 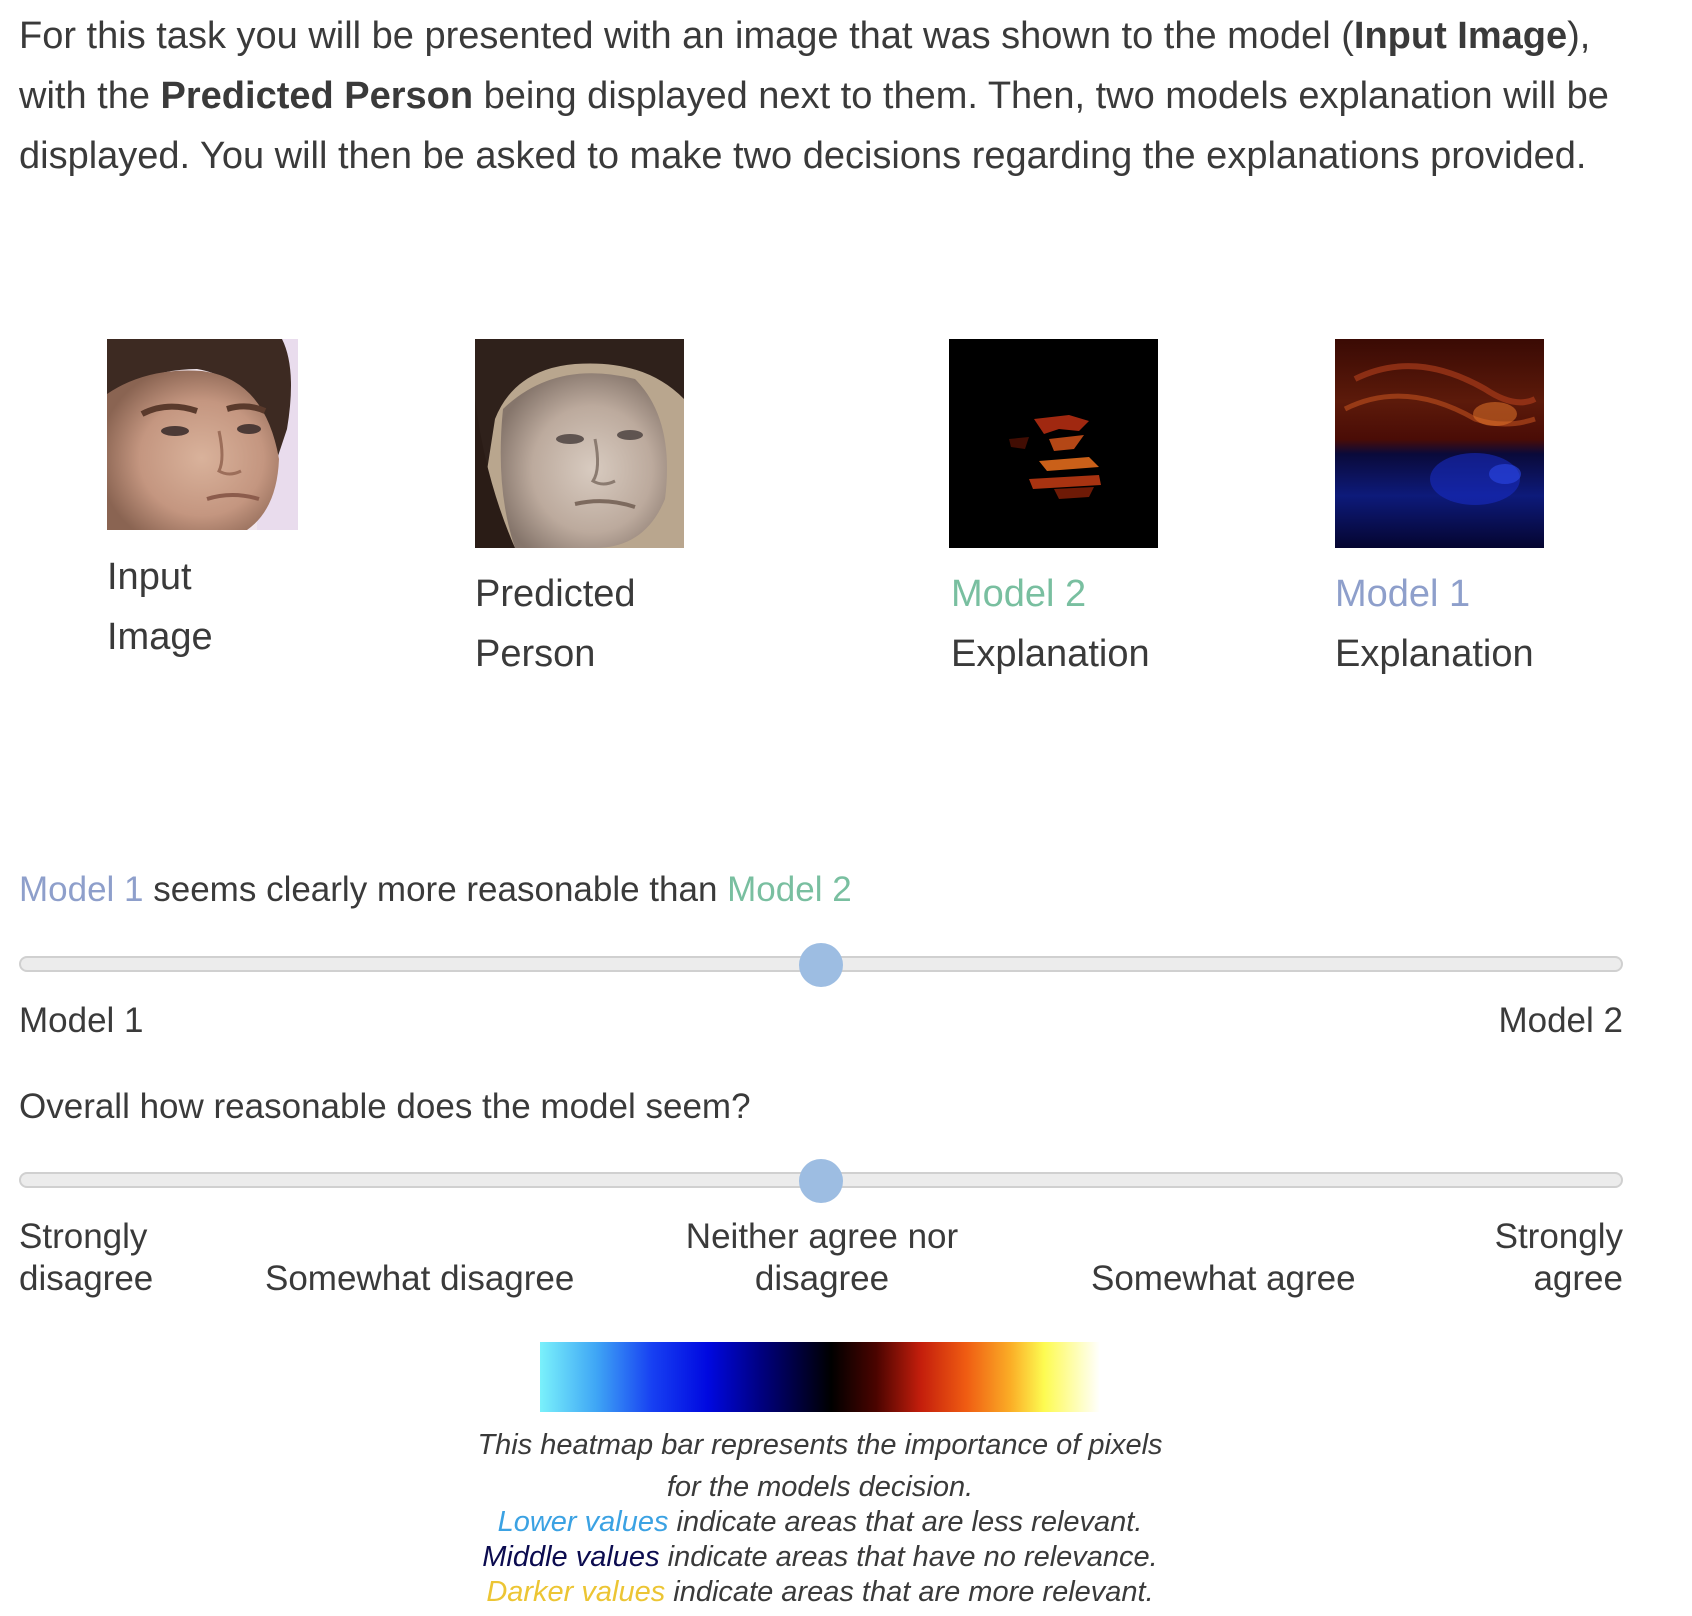 I want to click on heatmap-colorbar, so click(x=820, y=1377).